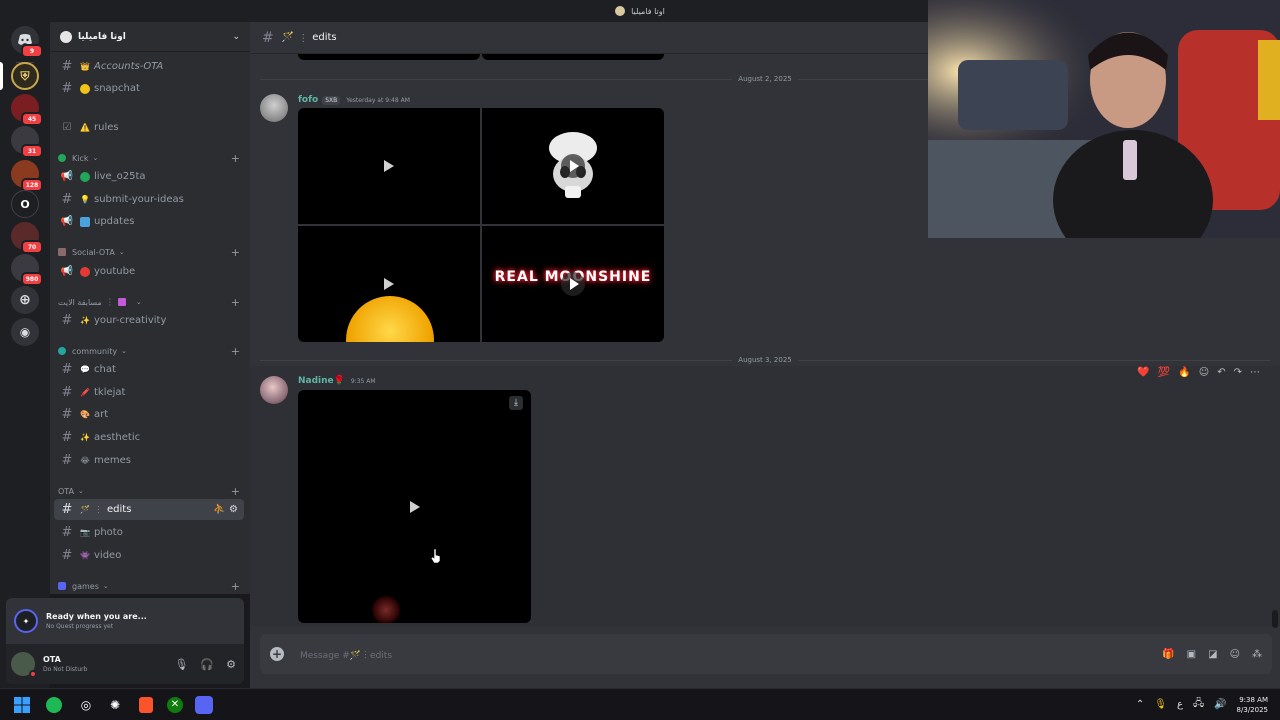 The width and height of the screenshot is (1280, 720). I want to click on chevron-up-icon: ⌃, so click(1140, 704).